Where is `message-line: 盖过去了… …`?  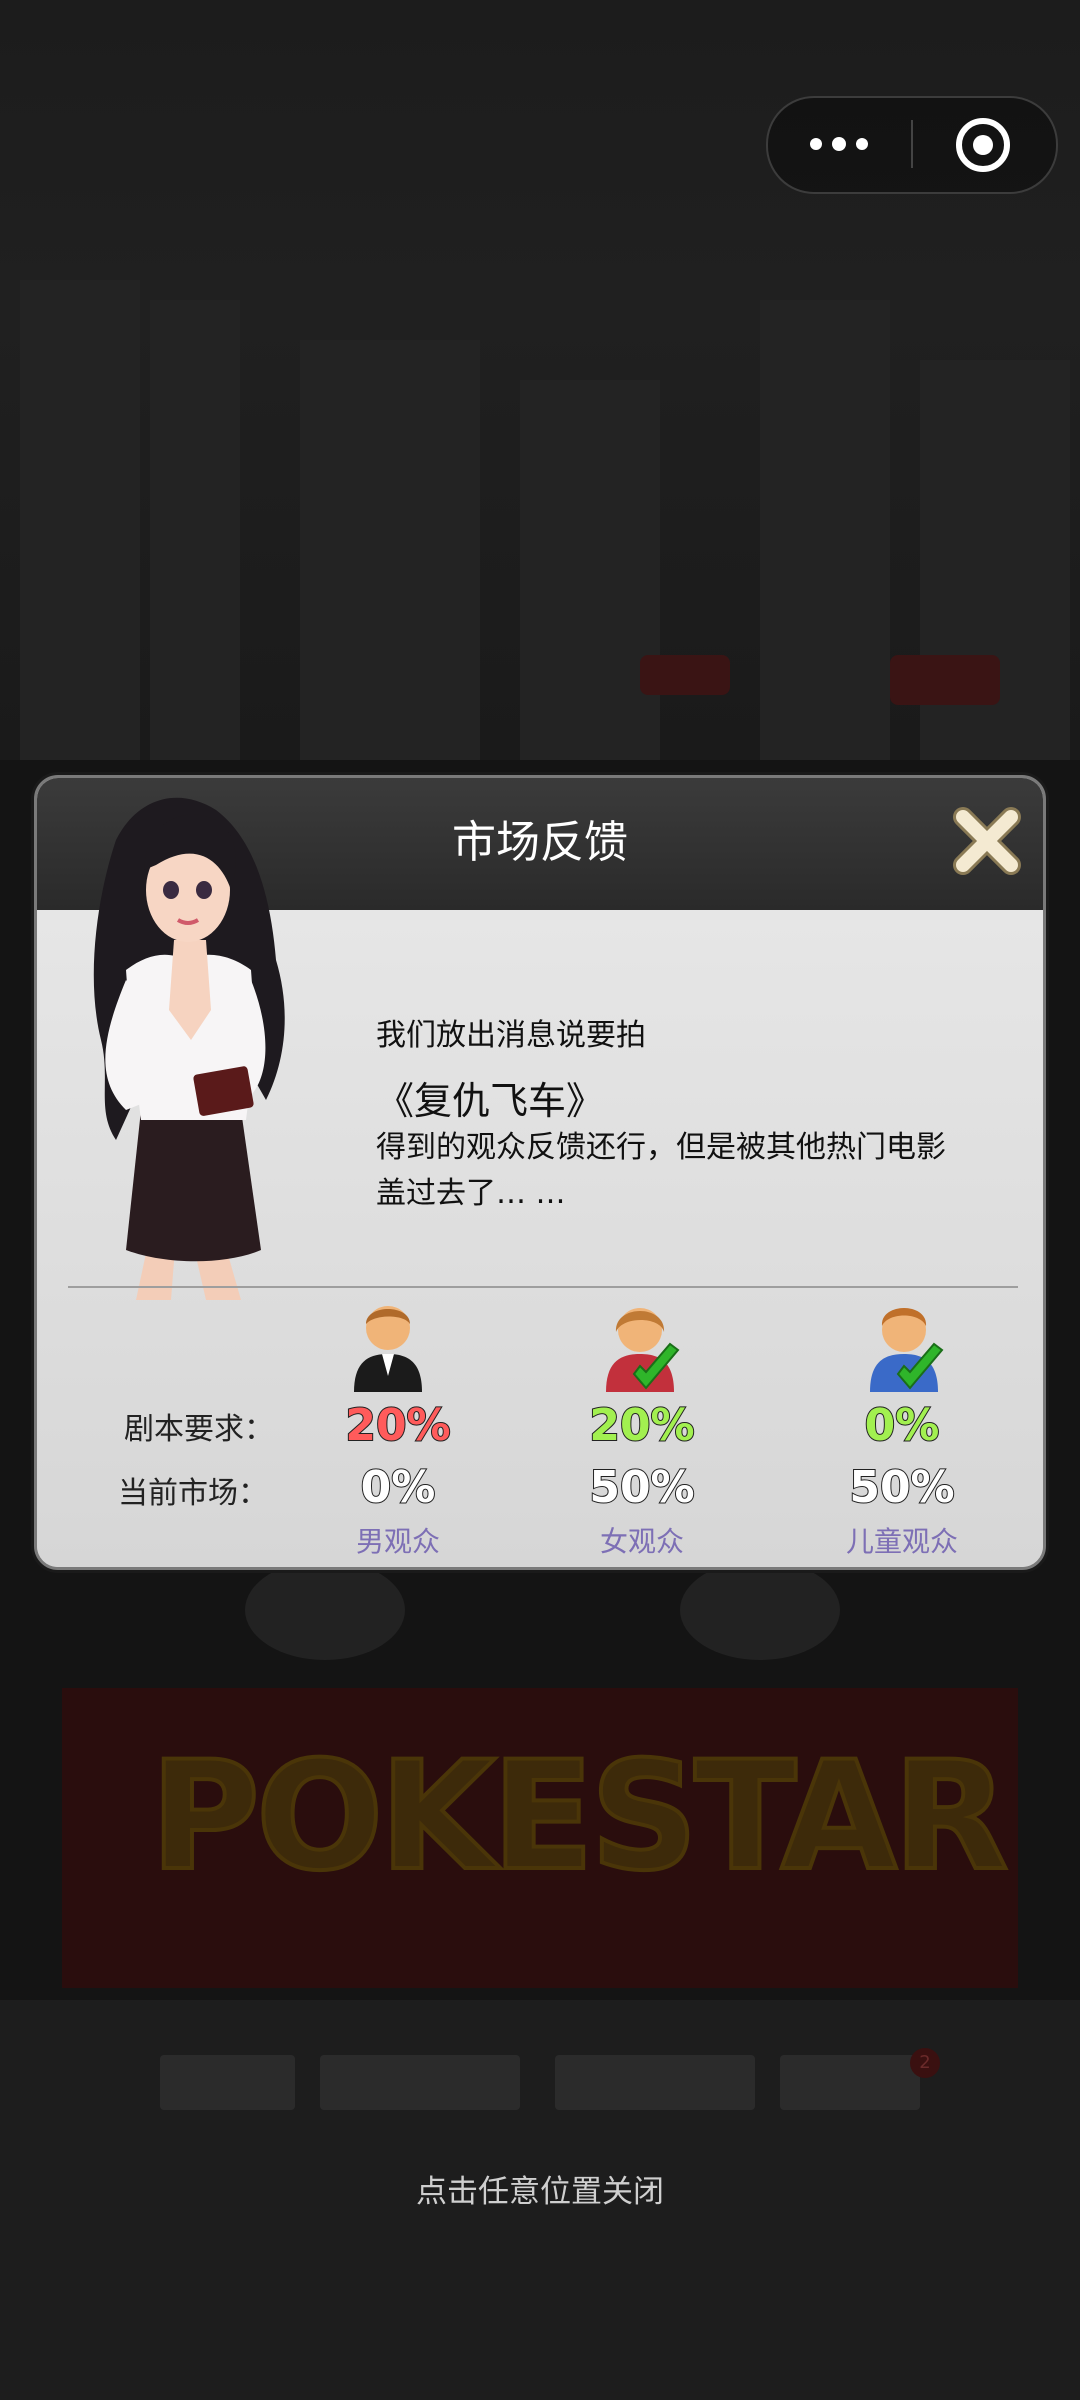 message-line: 盖过去了… … is located at coordinates (471, 1193).